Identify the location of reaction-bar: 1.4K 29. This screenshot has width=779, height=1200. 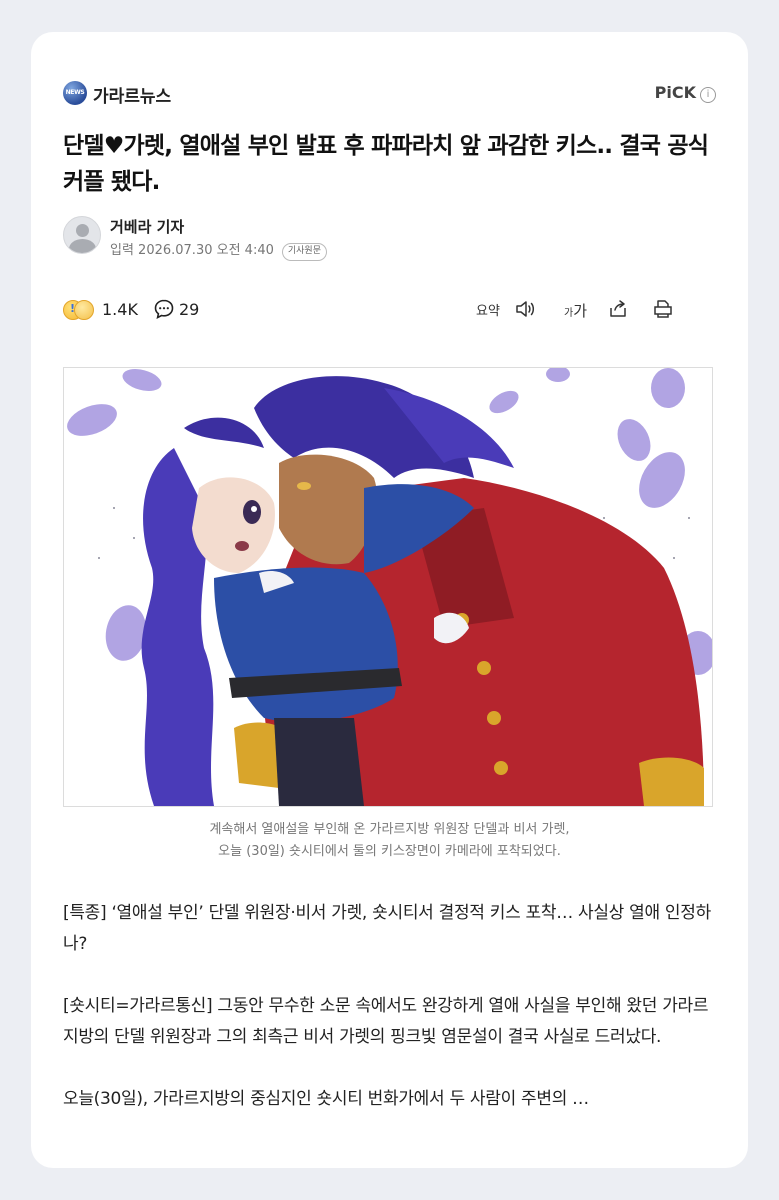
(213, 310).